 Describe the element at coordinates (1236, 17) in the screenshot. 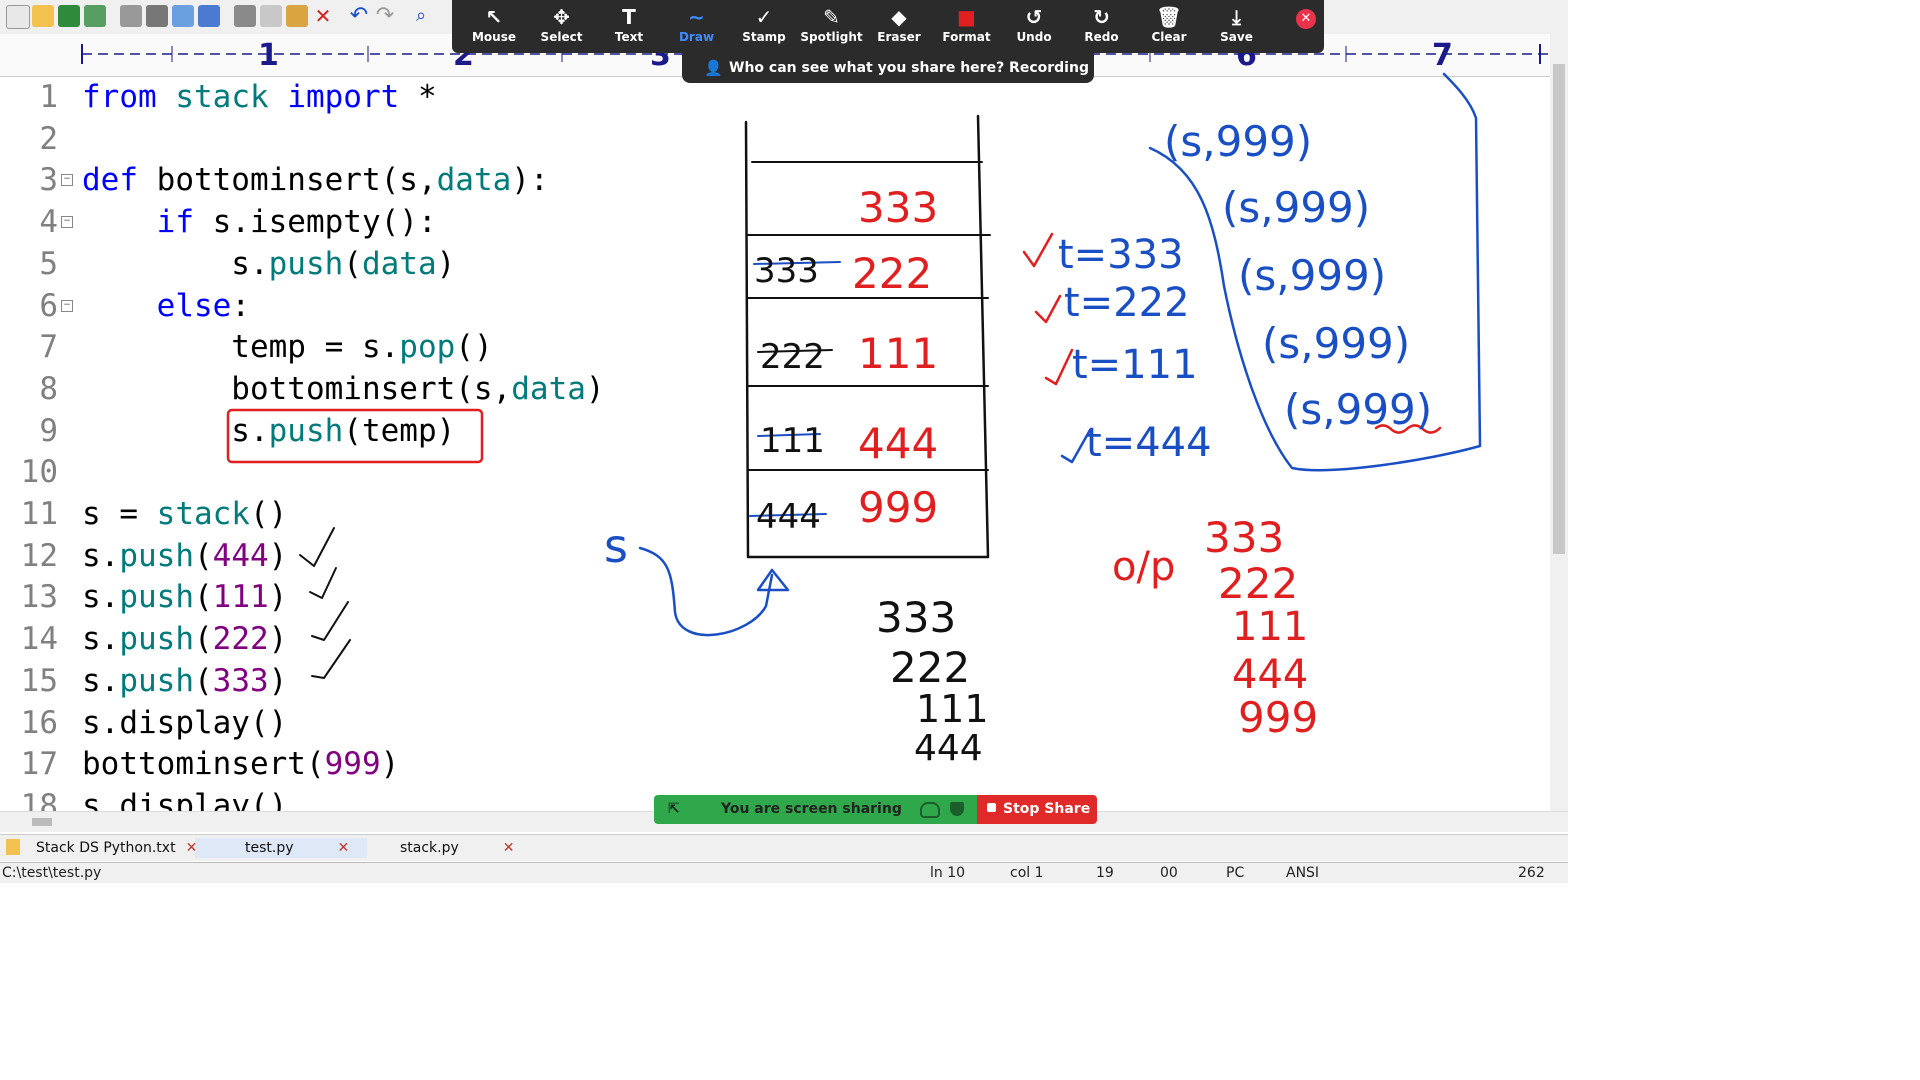

I see `save-icon: ⤓` at that location.